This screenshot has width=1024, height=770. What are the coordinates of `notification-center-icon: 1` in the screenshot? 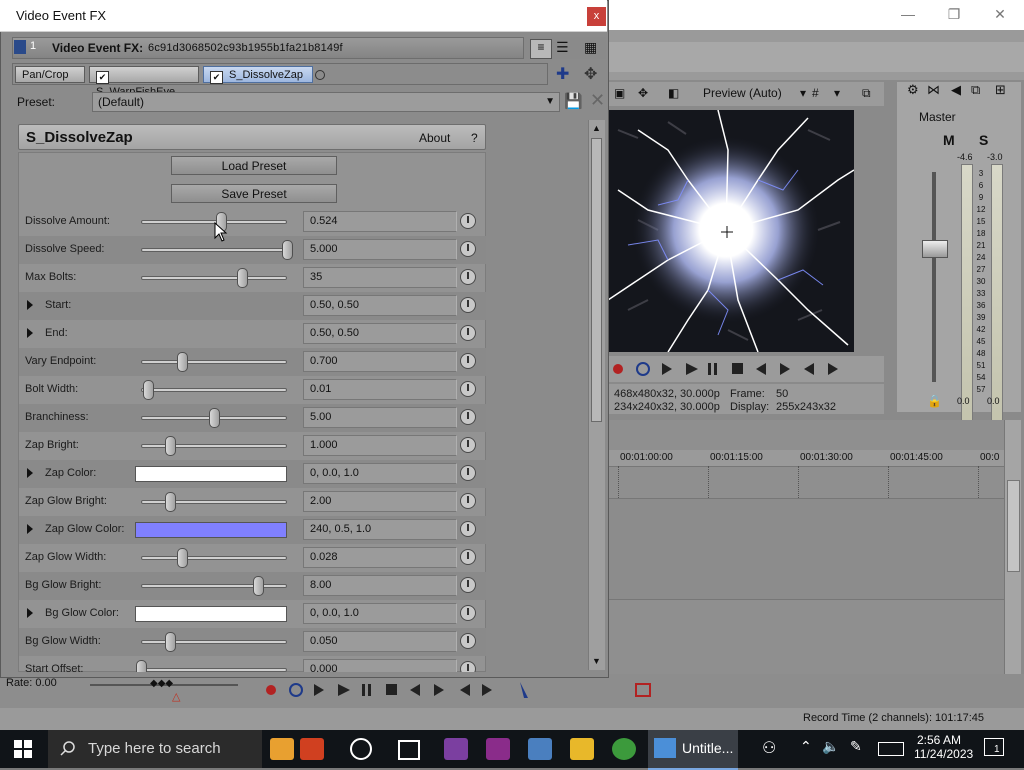 It's located at (994, 747).